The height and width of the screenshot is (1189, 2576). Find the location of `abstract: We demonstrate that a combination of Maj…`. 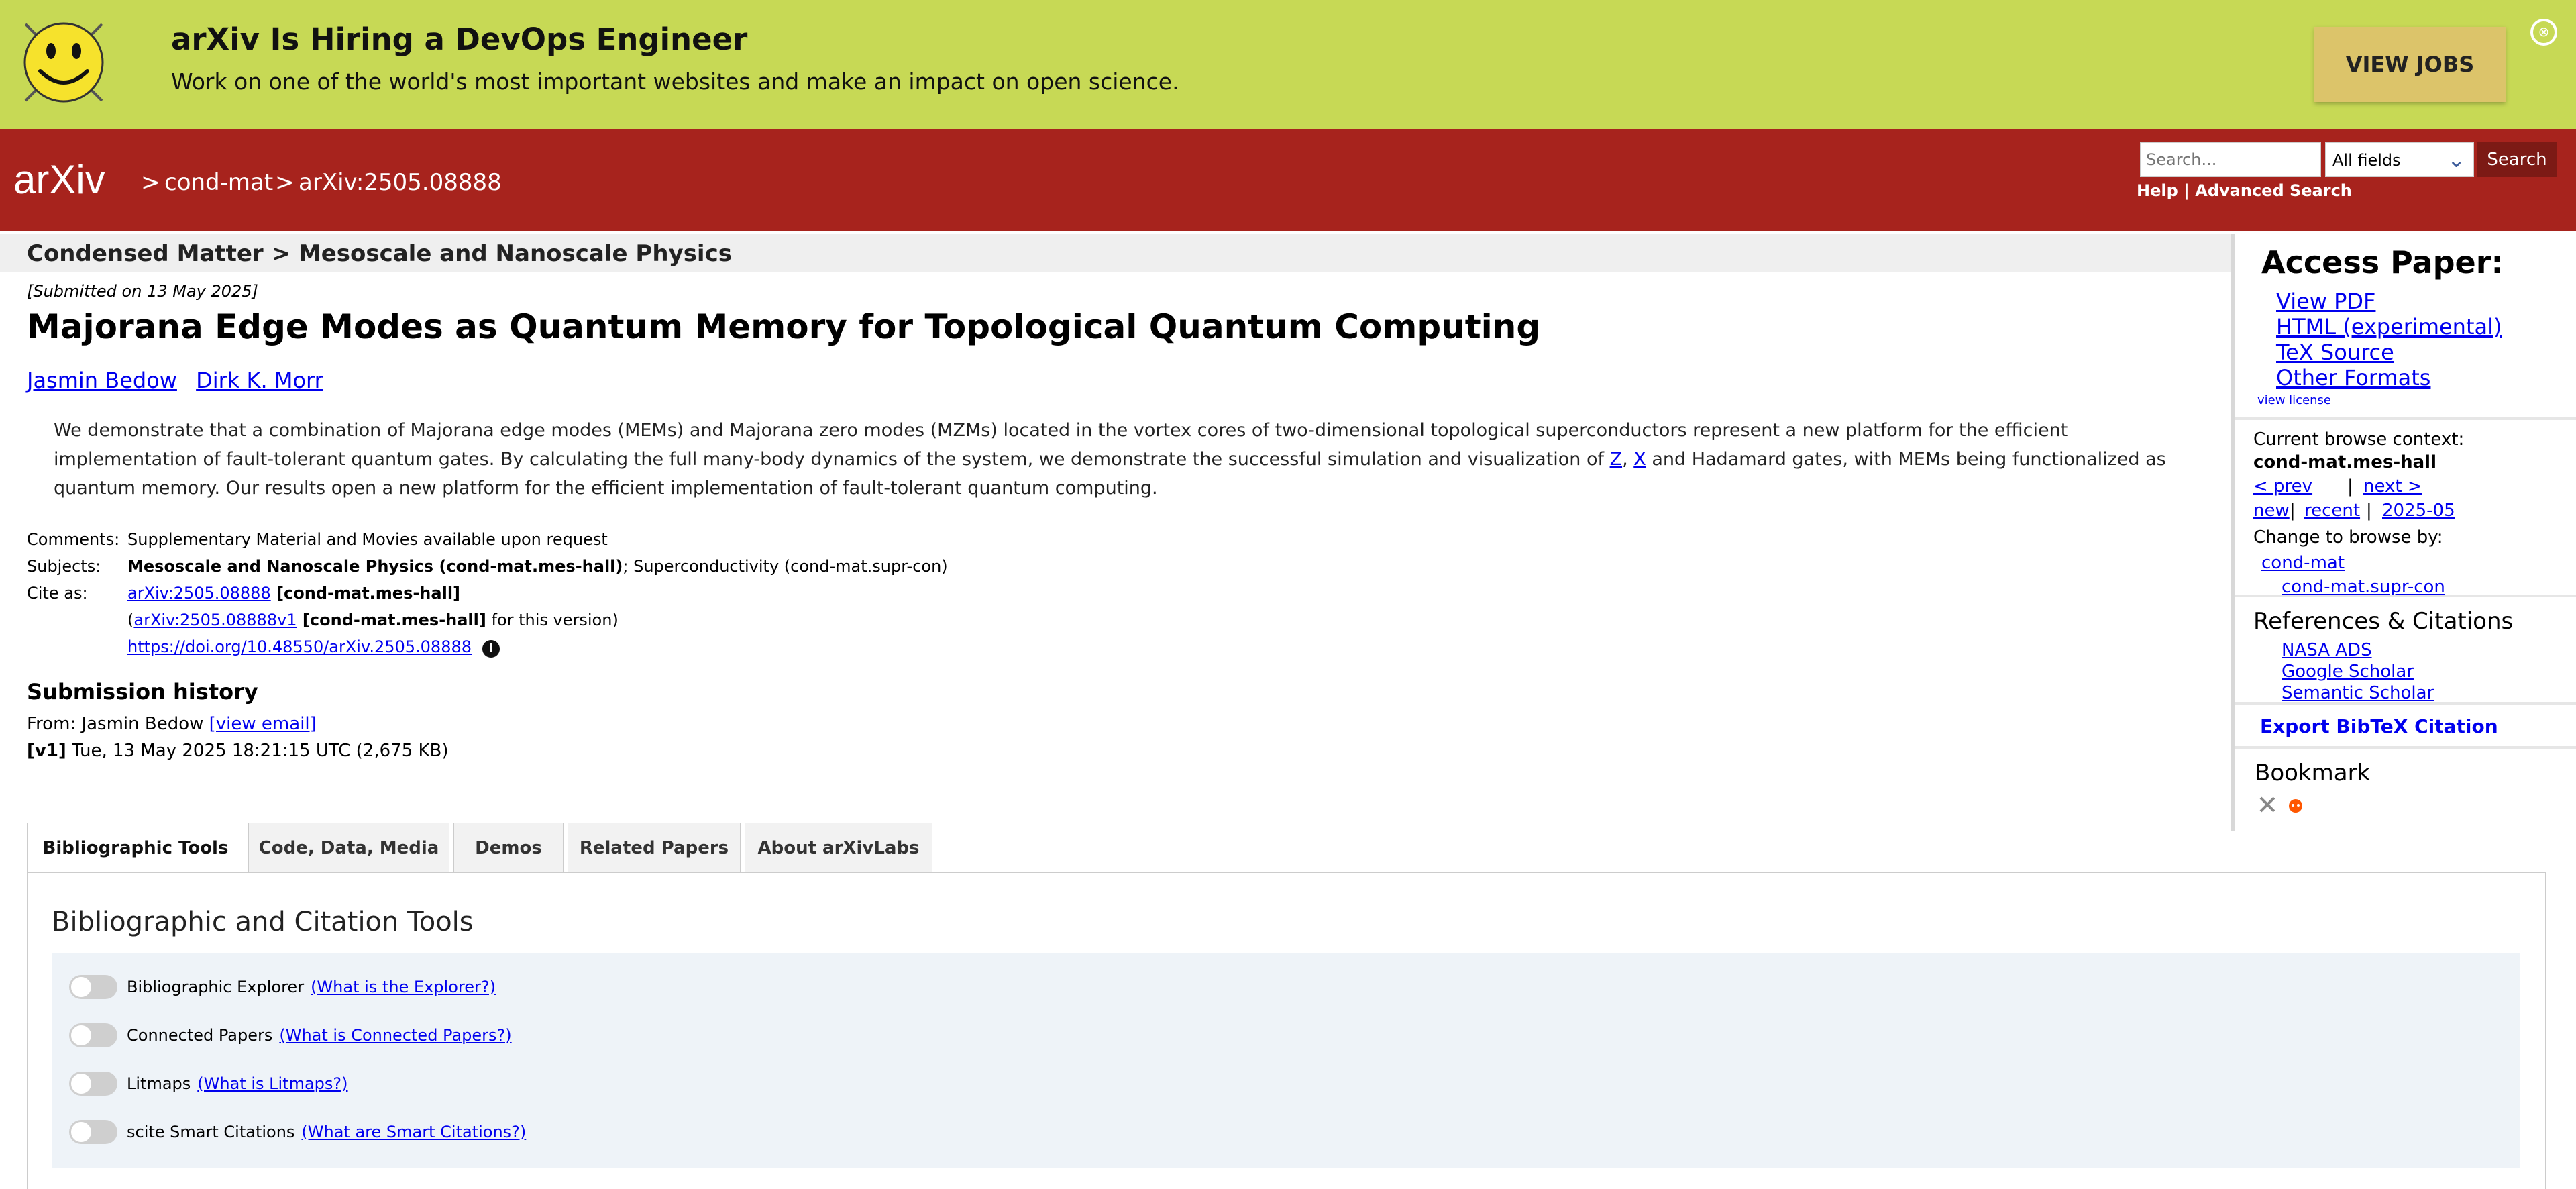

abstract: We demonstrate that a combination of Maj… is located at coordinates (1110, 459).